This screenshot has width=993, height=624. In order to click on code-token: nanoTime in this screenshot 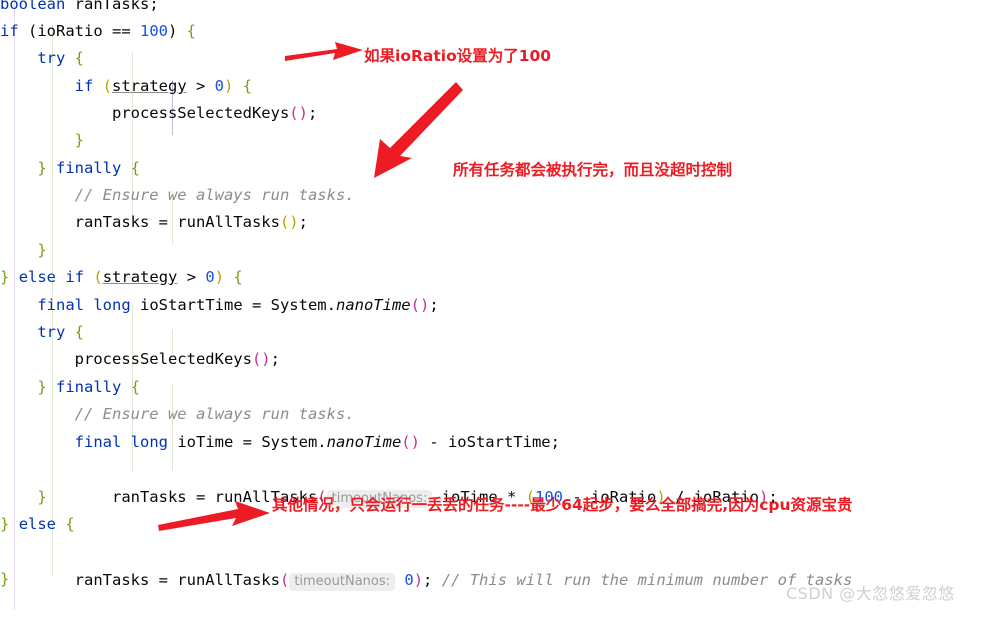, I will do `click(373, 305)`.